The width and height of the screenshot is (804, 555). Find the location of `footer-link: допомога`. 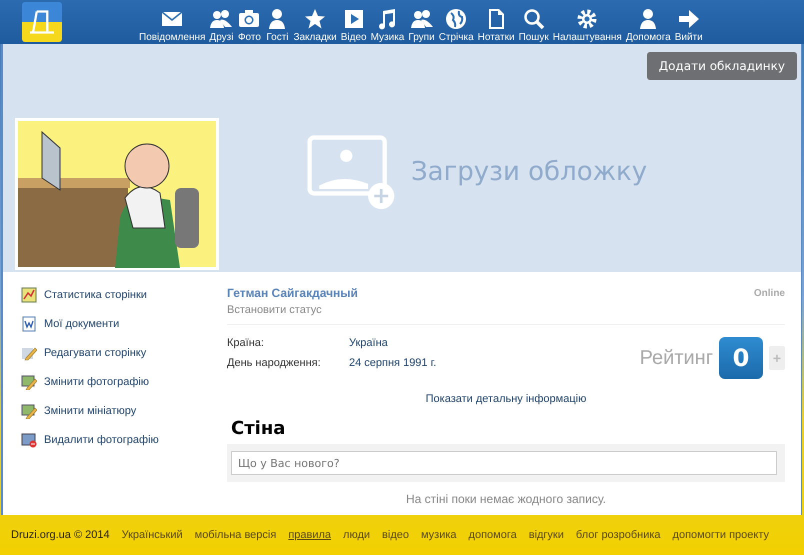

footer-link: допомога is located at coordinates (492, 535).